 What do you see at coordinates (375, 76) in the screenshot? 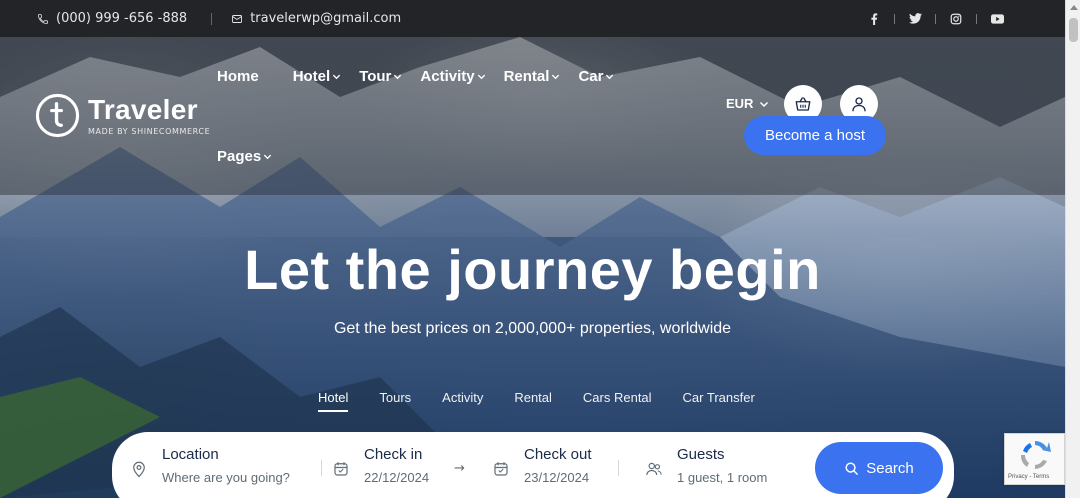
I see `nav-item-label: Tour` at bounding box center [375, 76].